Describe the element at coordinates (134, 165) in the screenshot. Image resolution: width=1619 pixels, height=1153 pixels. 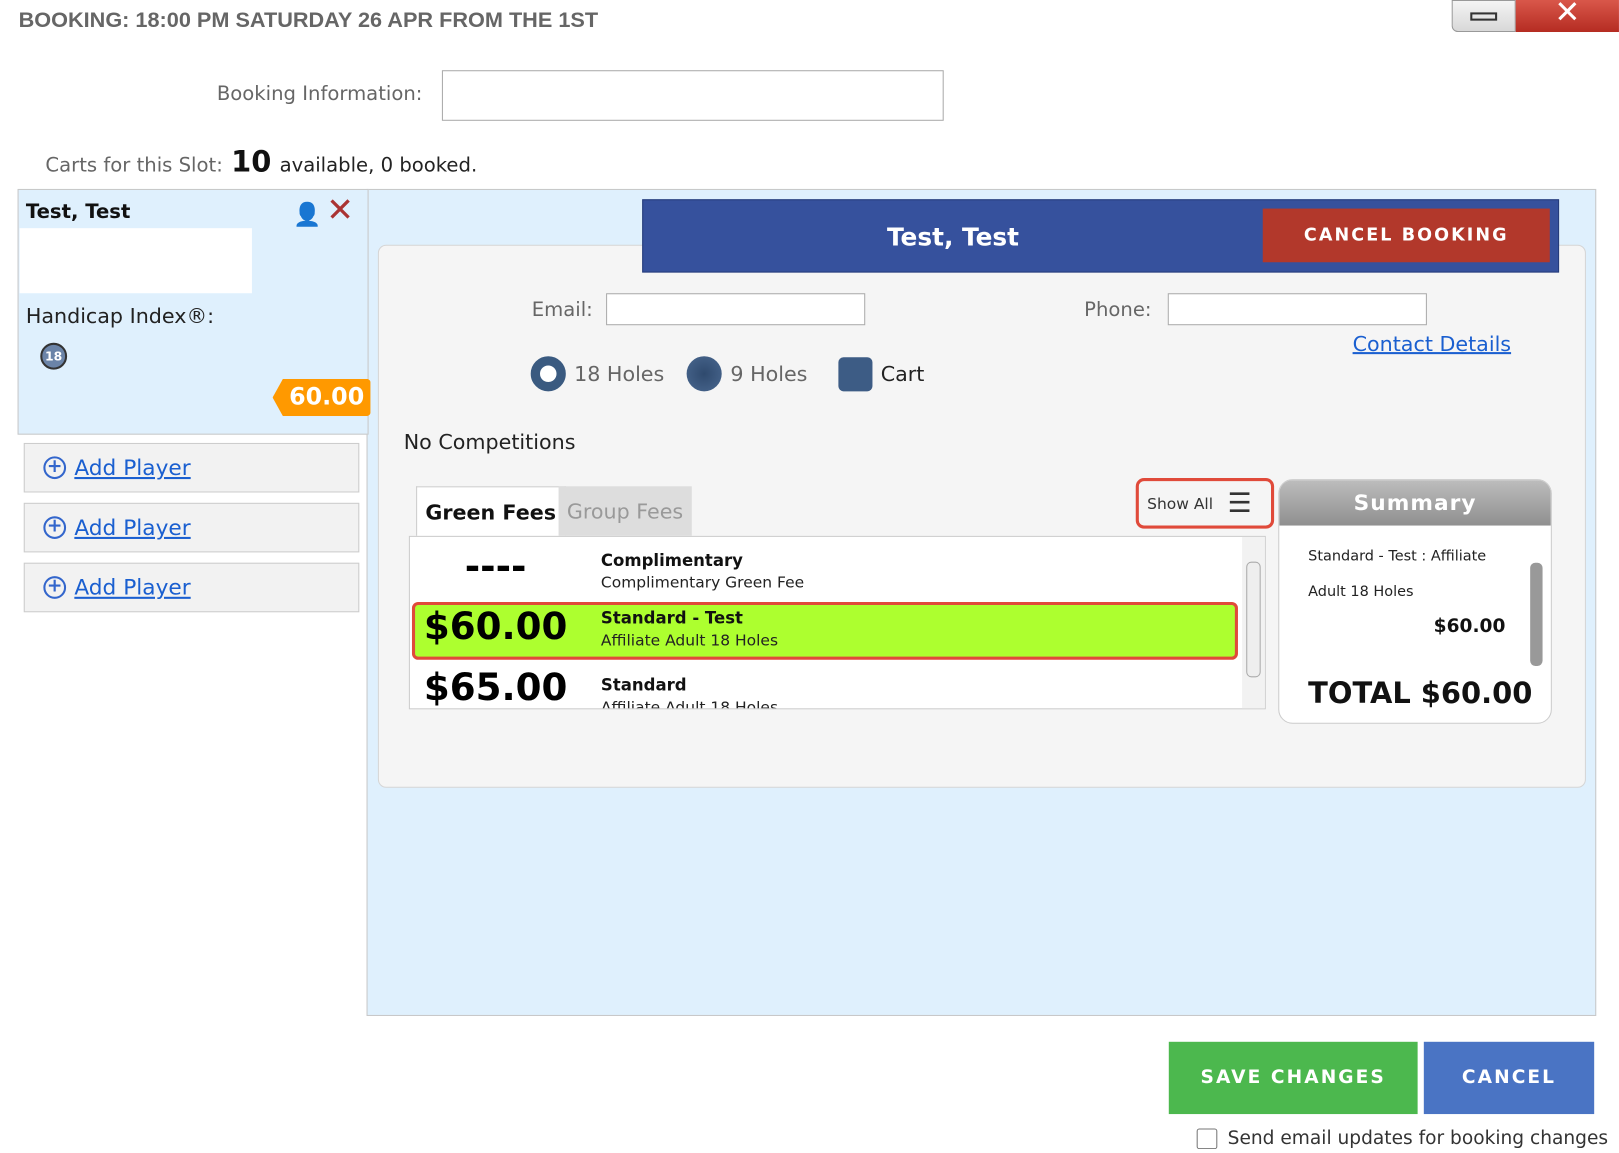
I see `carts-label: Carts for this Slot:` at that location.